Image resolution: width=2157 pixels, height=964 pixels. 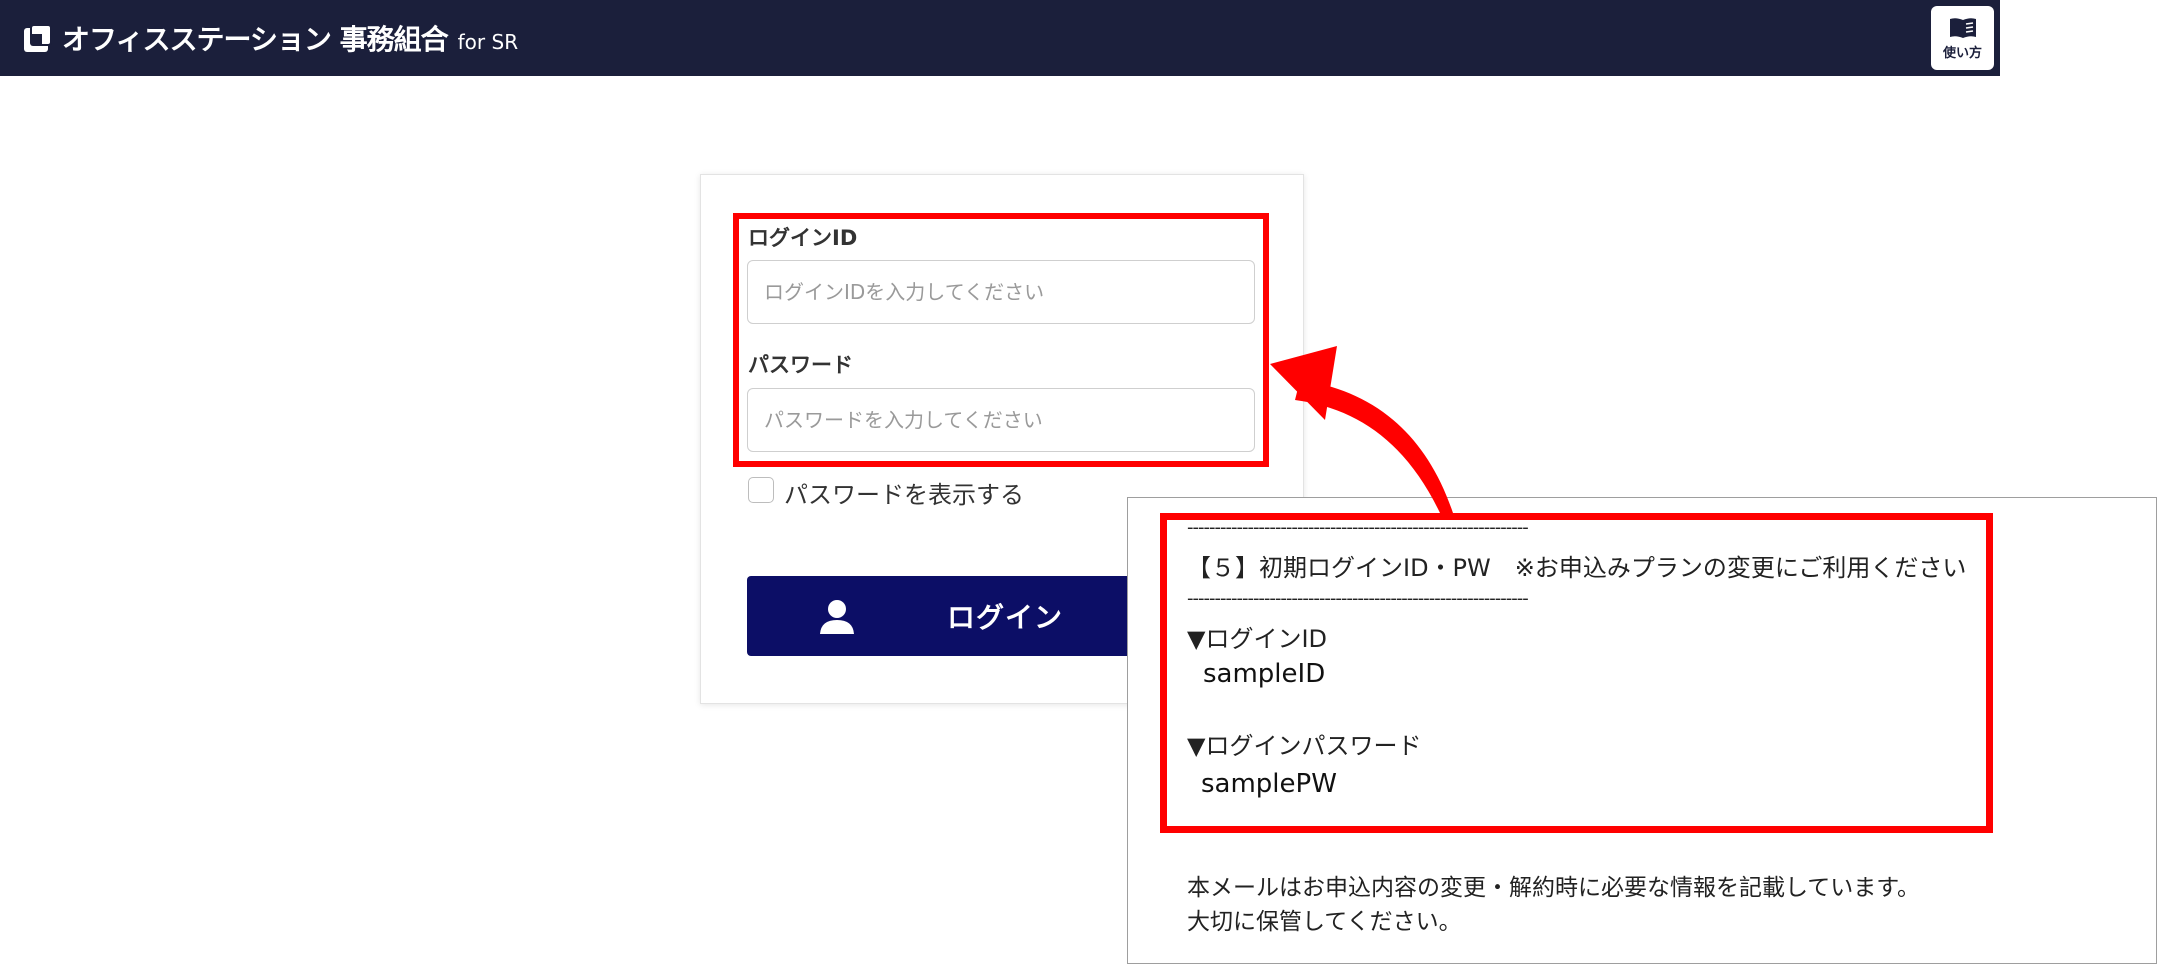 What do you see at coordinates (803, 238) in the screenshot?
I see `login-id-label: ログインID` at bounding box center [803, 238].